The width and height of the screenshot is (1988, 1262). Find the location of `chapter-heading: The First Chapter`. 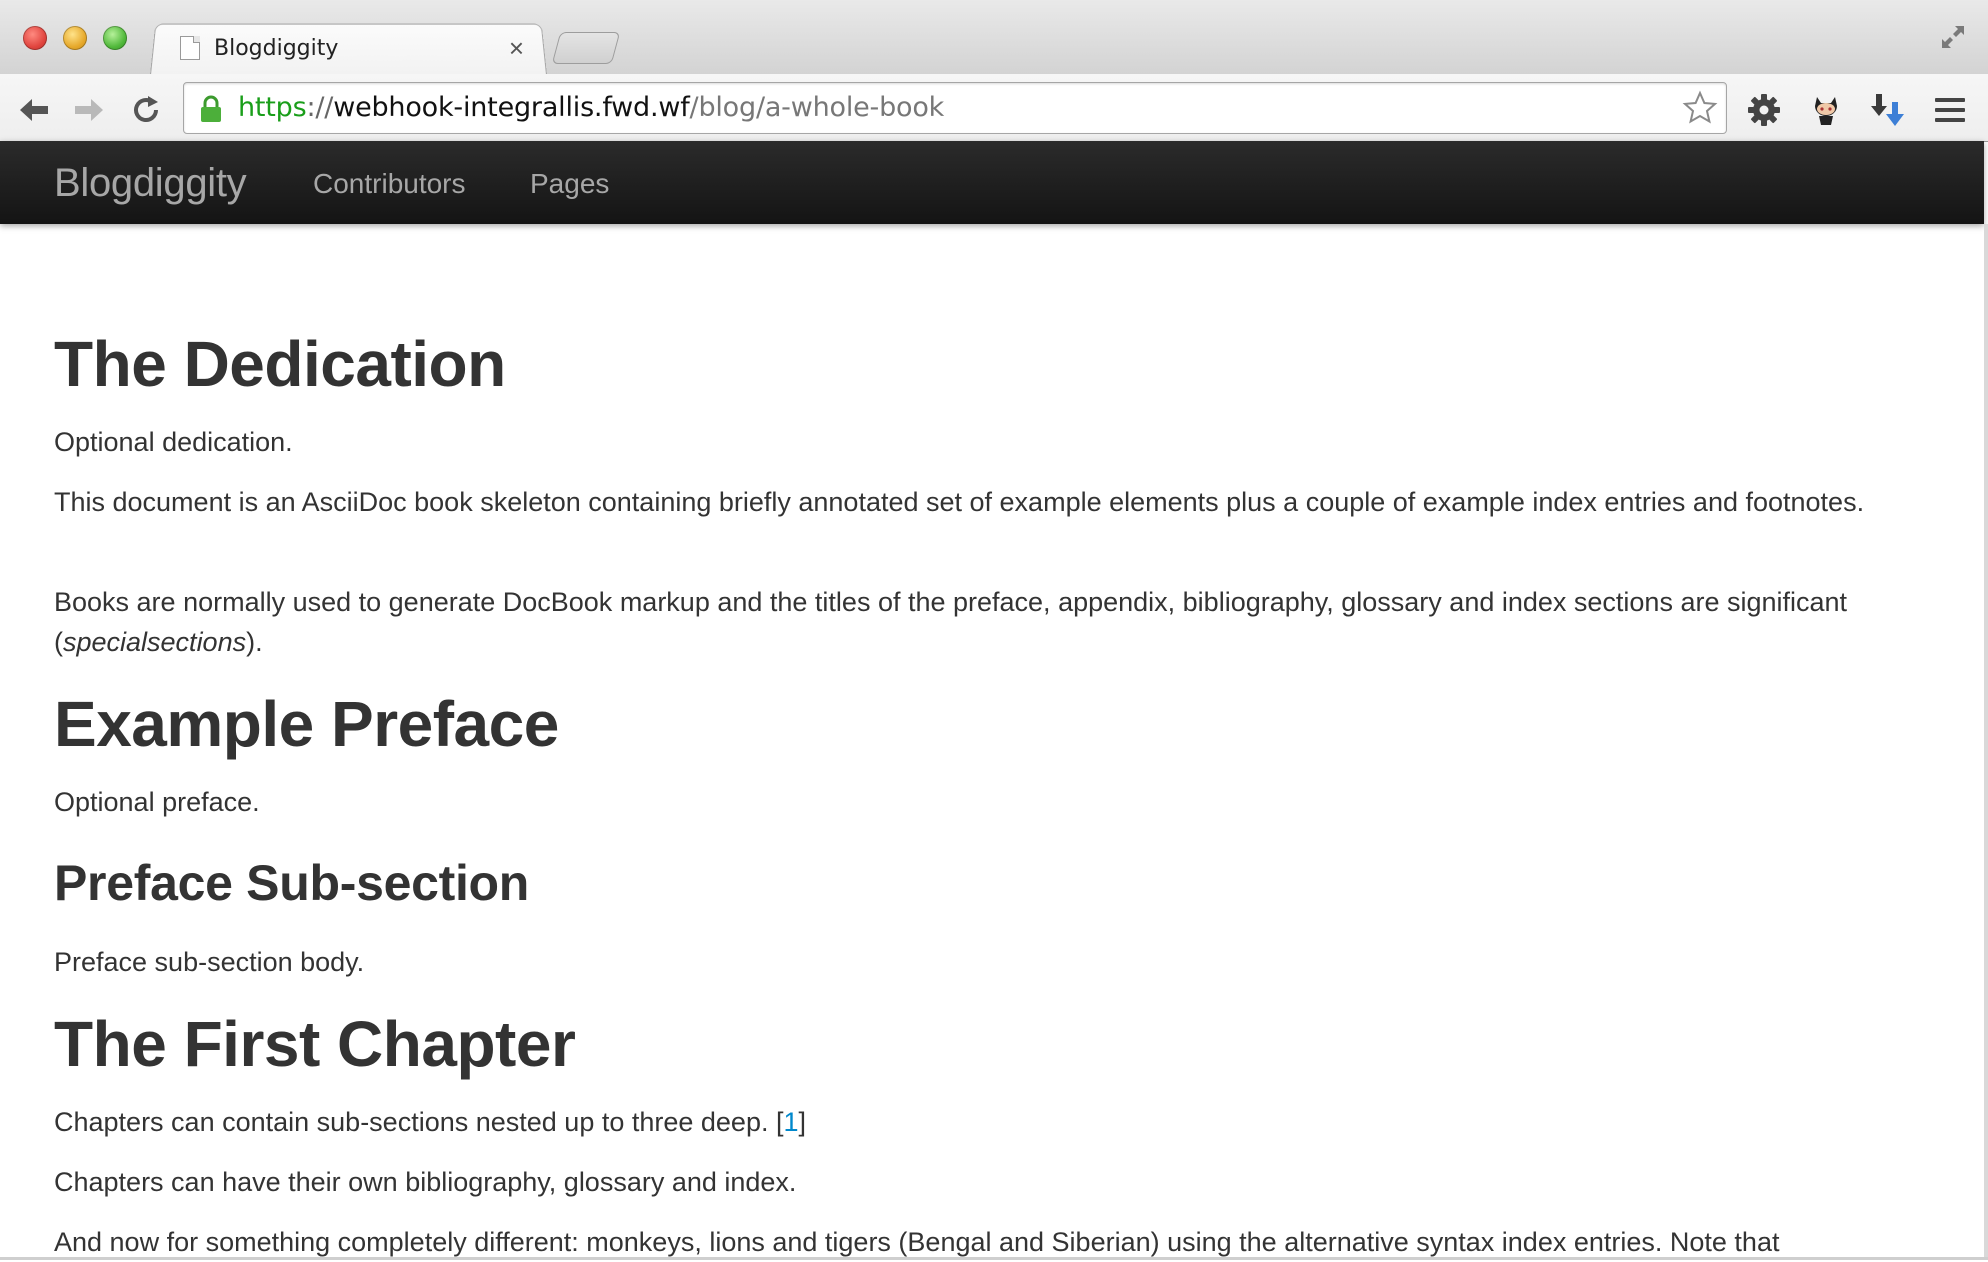

chapter-heading: The First Chapter is located at coordinates (315, 1044).